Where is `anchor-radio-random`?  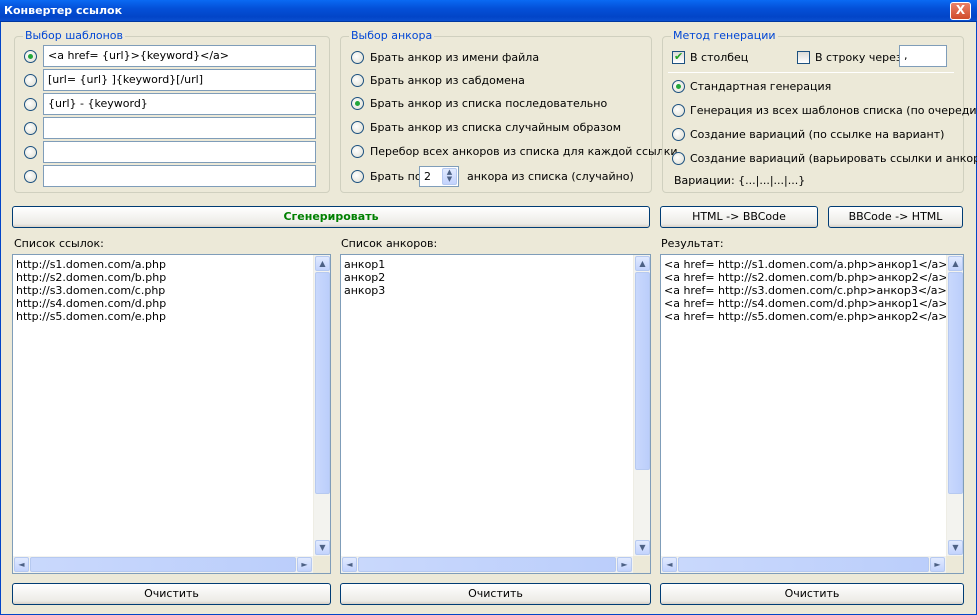
anchor-radio-random is located at coordinates (357, 127).